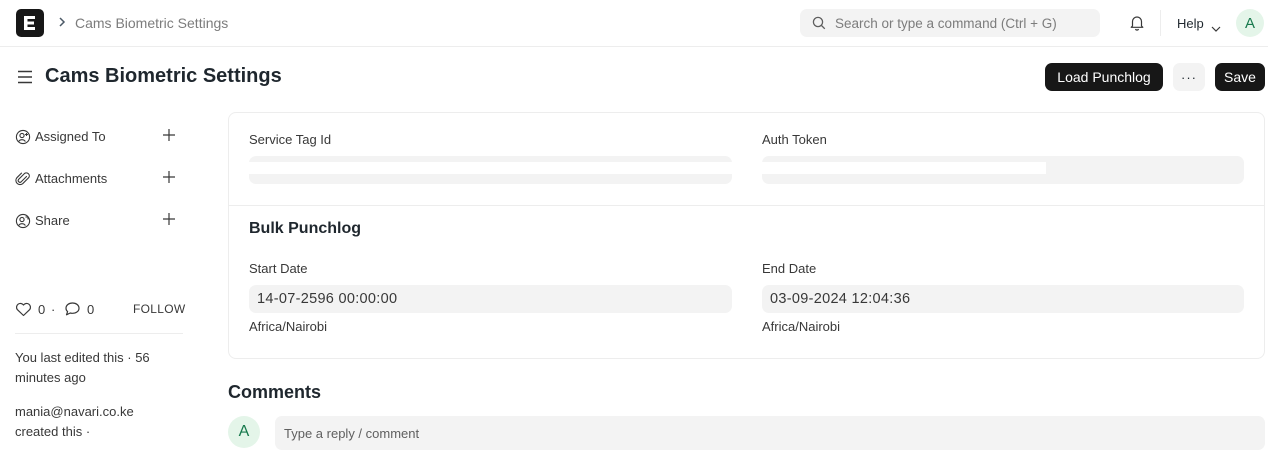 Image resolution: width=1268 pixels, height=455 pixels. What do you see at coordinates (100, 412) in the screenshot?
I see `creator-email: mania@navari.co.ke` at bounding box center [100, 412].